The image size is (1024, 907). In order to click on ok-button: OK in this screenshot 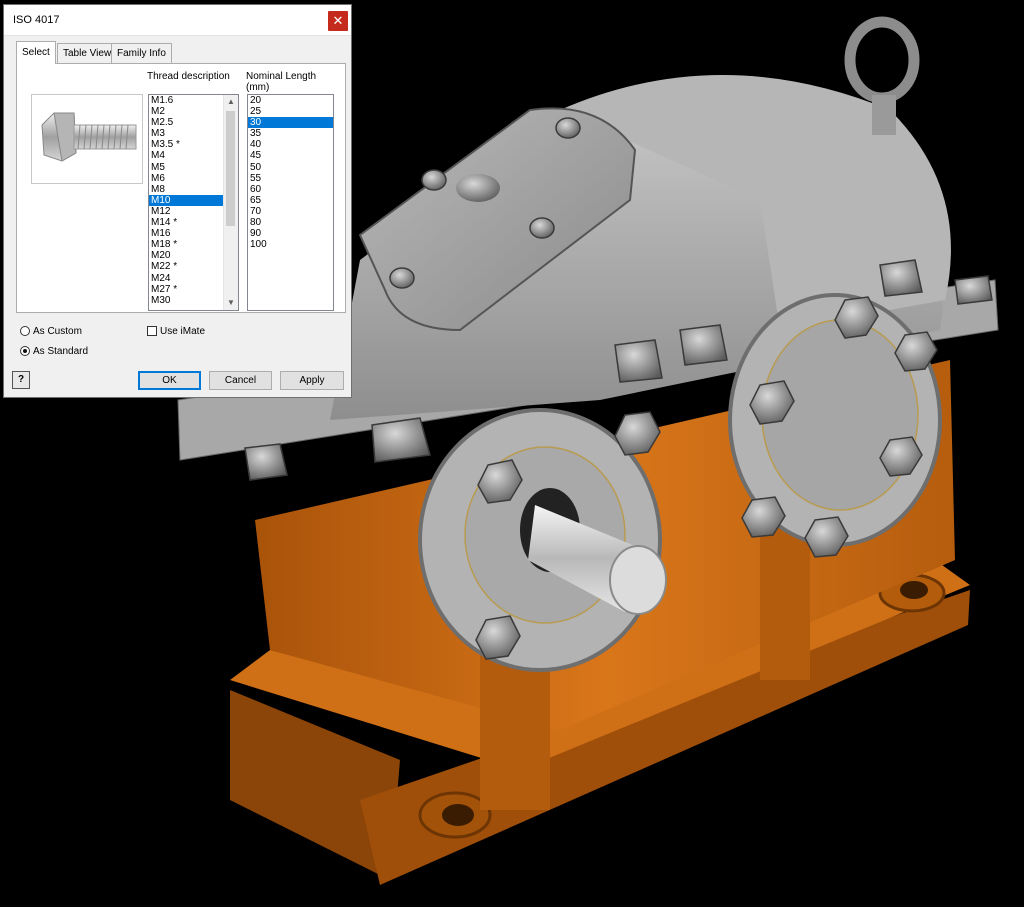, I will do `click(169, 380)`.